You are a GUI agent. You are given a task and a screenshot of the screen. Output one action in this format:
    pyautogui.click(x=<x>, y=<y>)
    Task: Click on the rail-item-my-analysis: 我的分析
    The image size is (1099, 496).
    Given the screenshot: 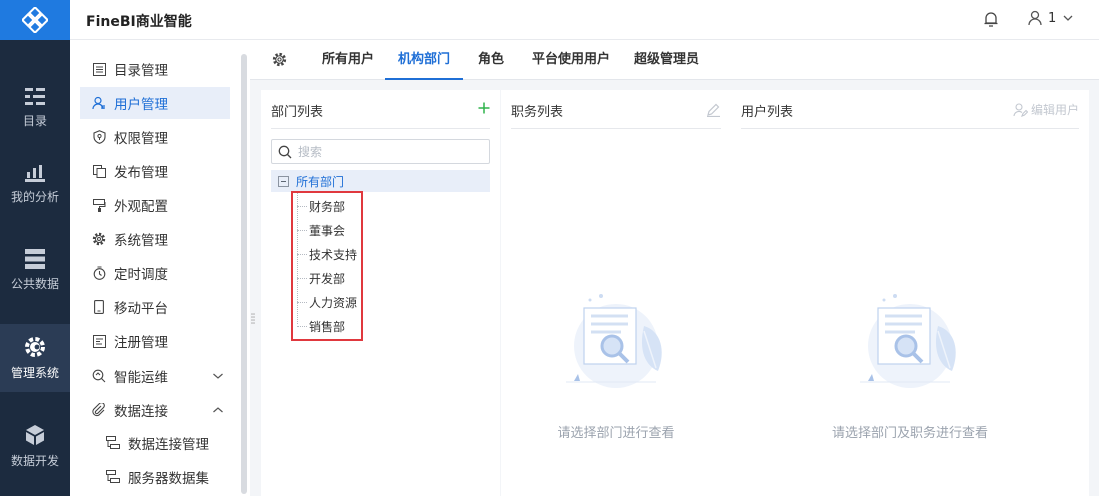 What is the action you would take?
    pyautogui.click(x=35, y=184)
    